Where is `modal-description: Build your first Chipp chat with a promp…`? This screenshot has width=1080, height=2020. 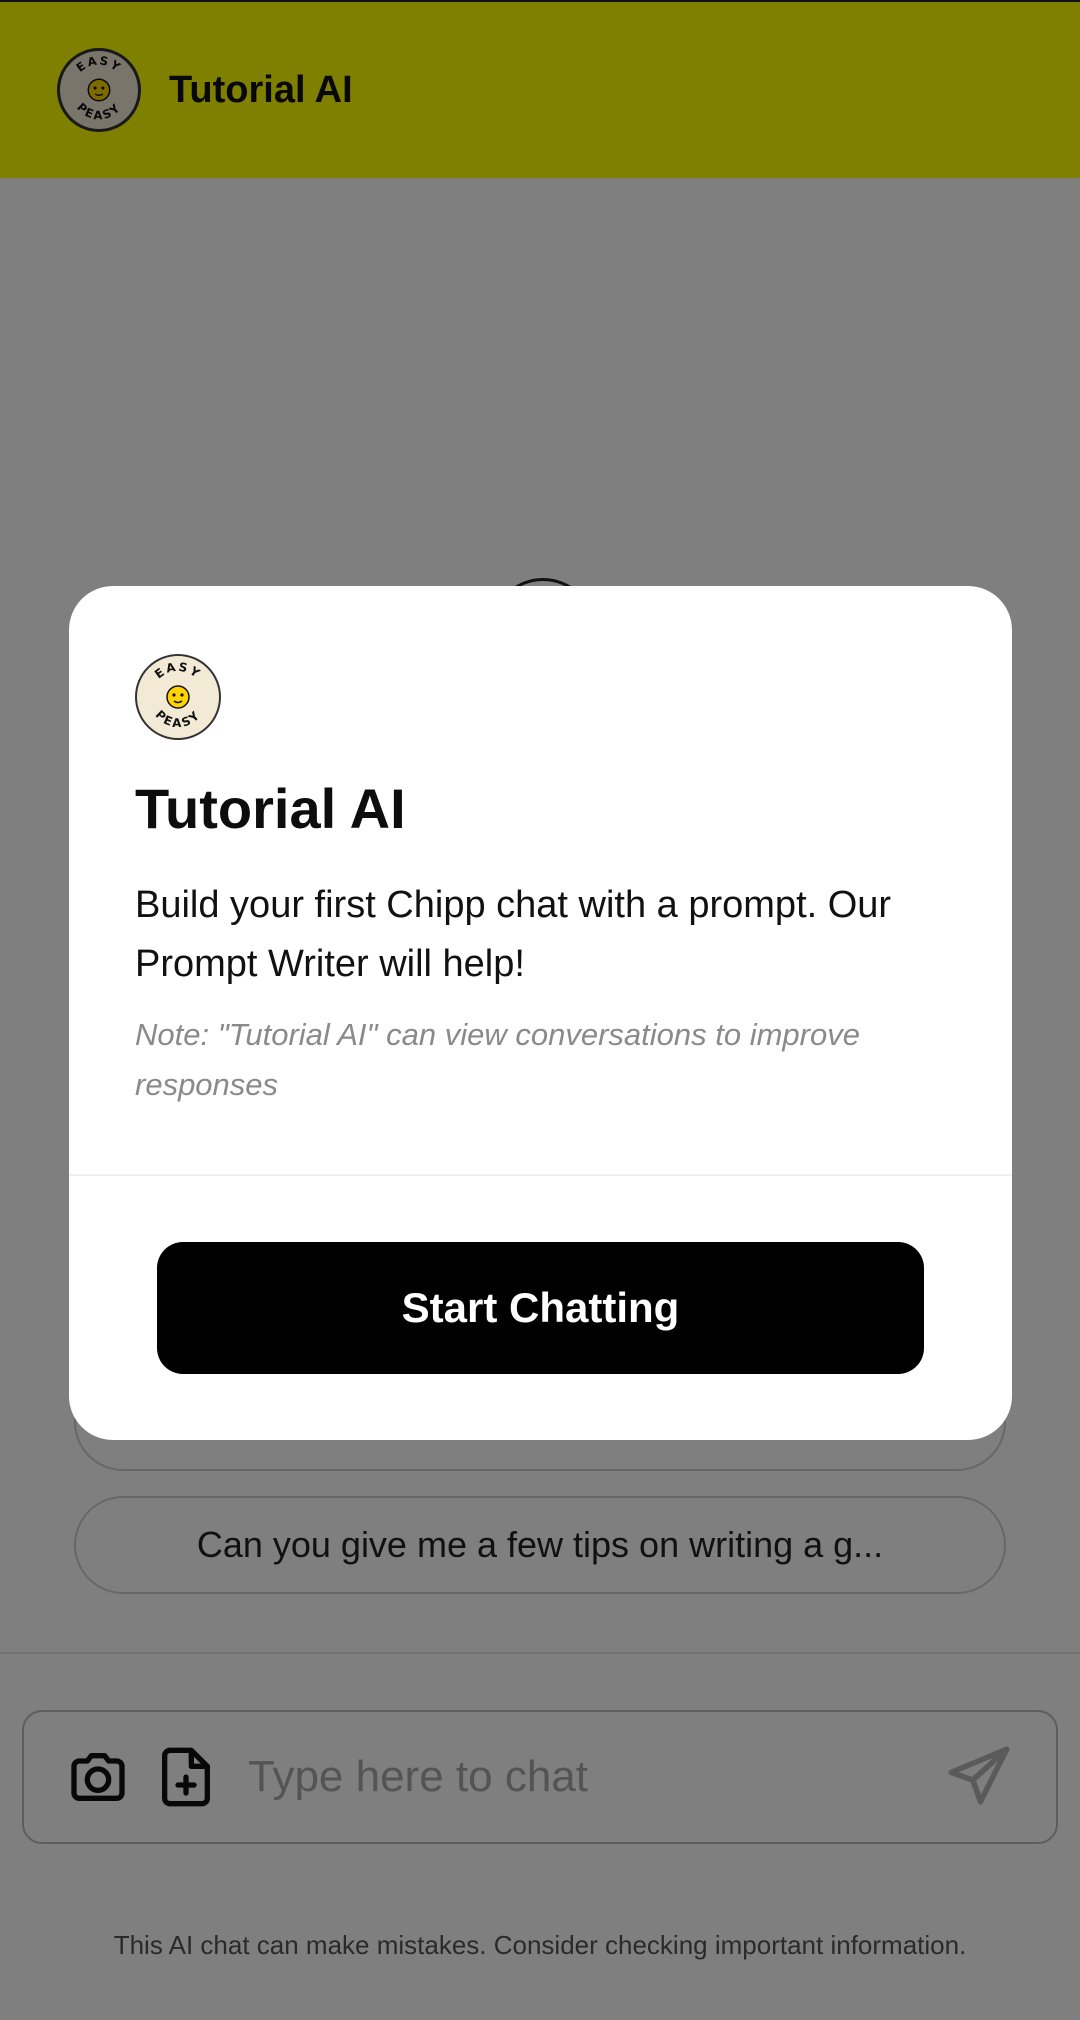
modal-description: Build your first Chipp chat with a promp… is located at coordinates (513, 934).